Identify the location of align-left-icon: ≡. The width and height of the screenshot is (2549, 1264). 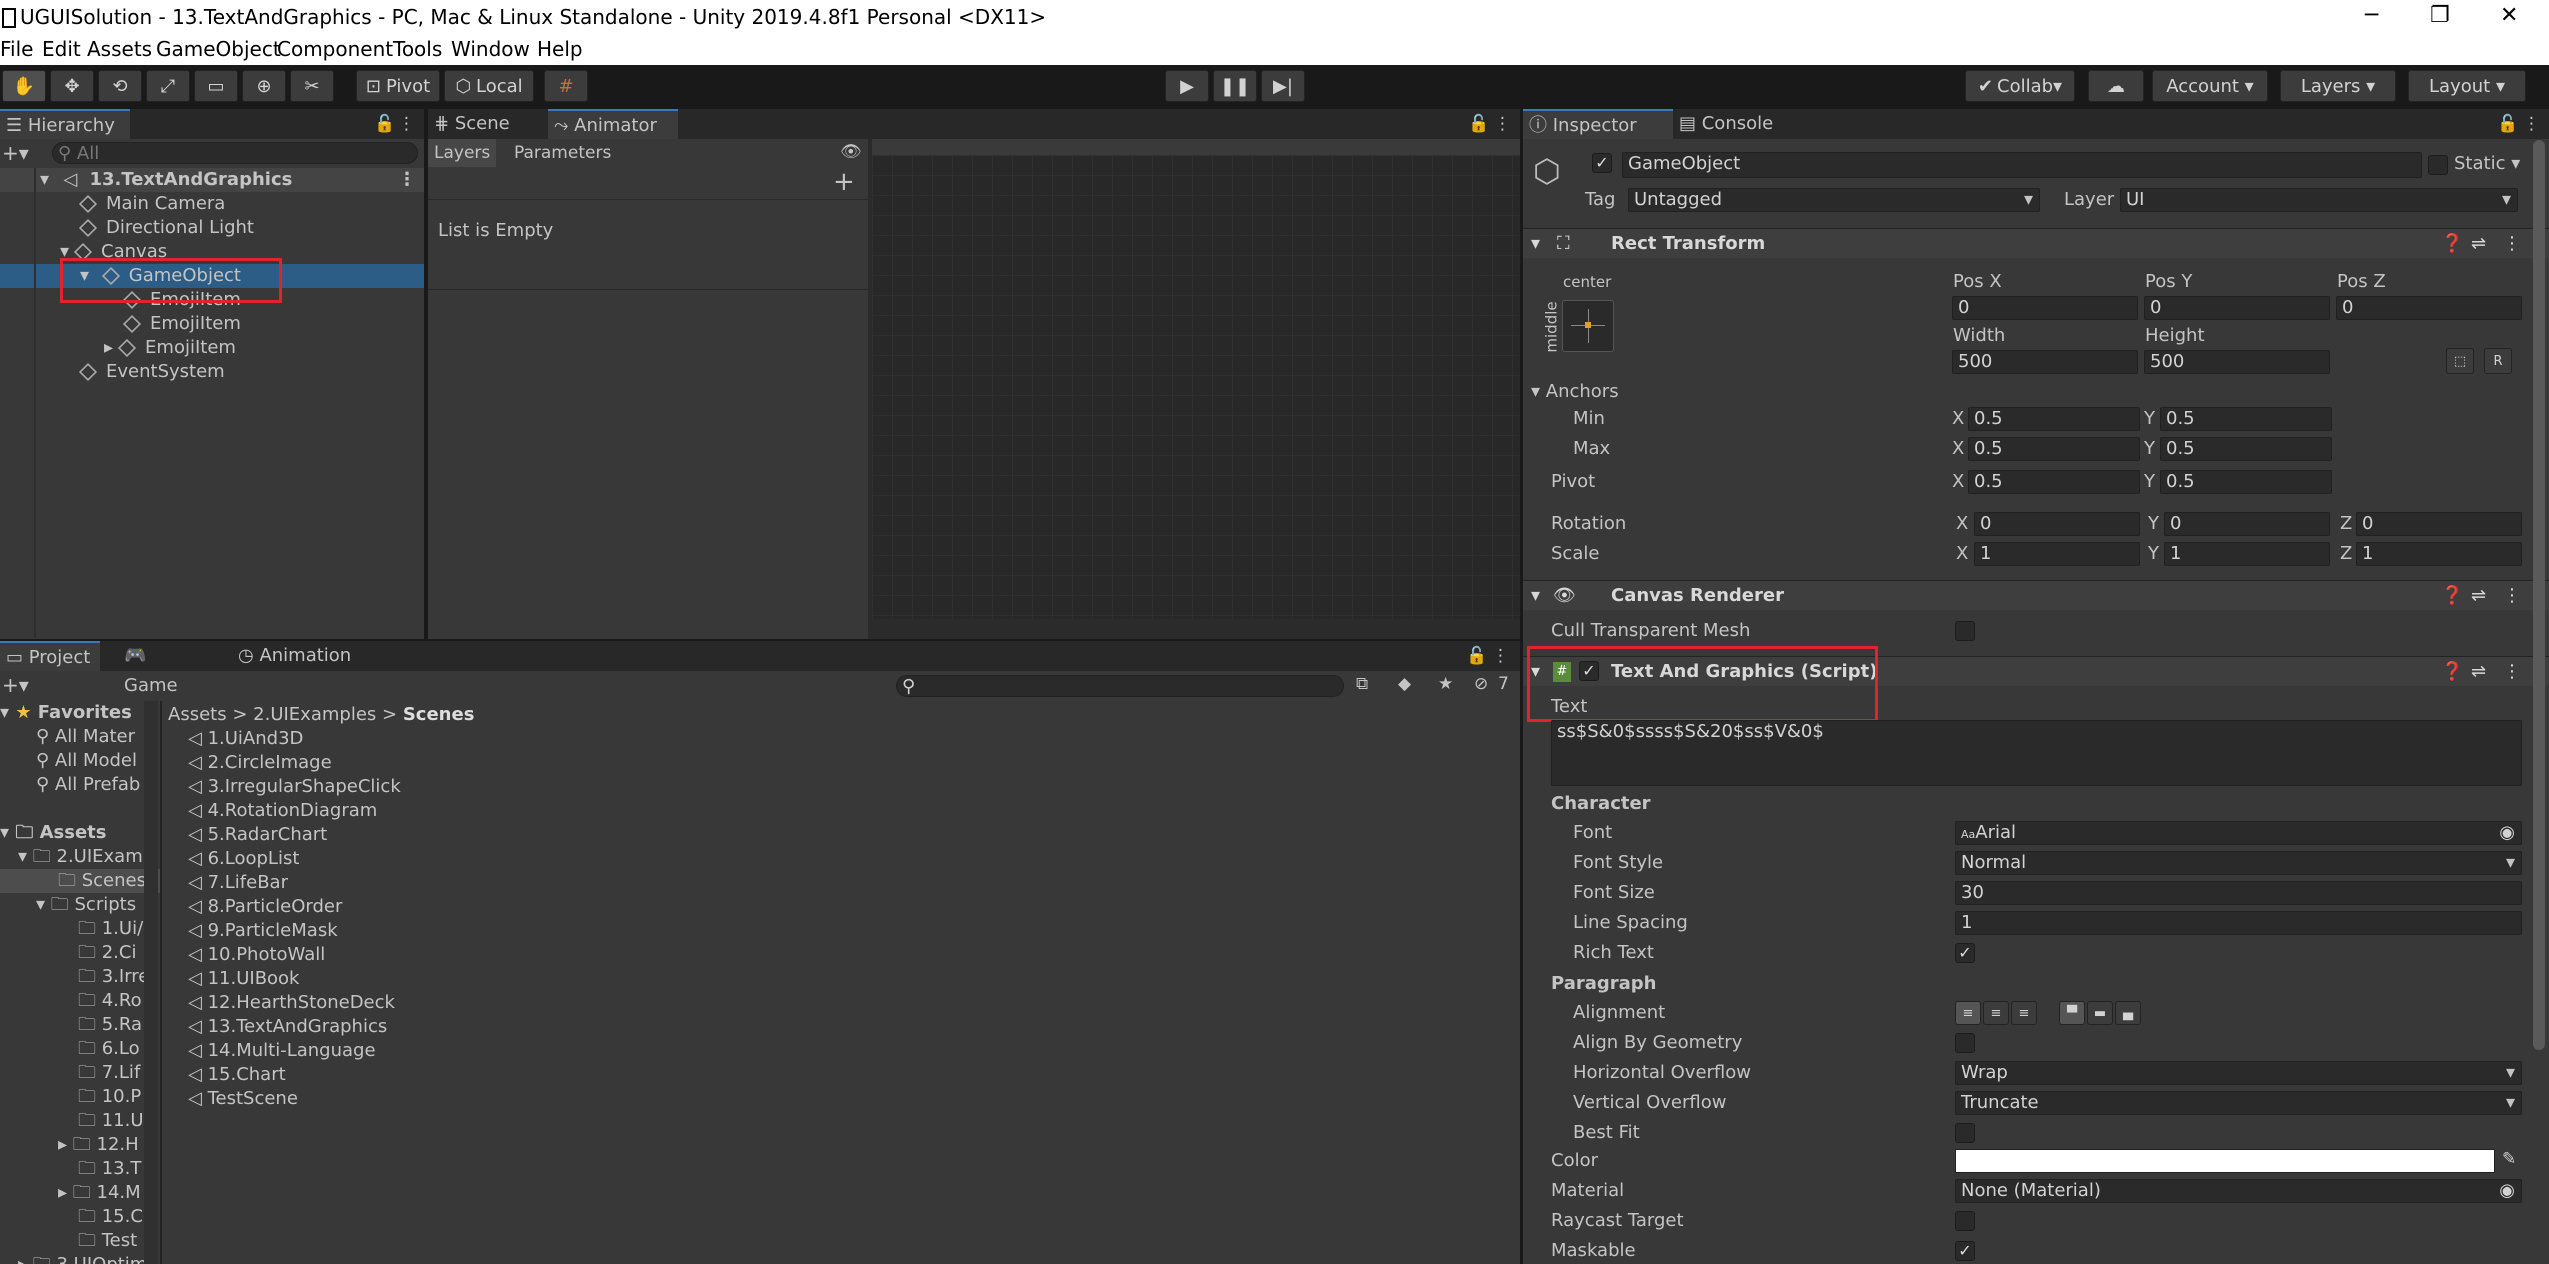
(1968, 1013).